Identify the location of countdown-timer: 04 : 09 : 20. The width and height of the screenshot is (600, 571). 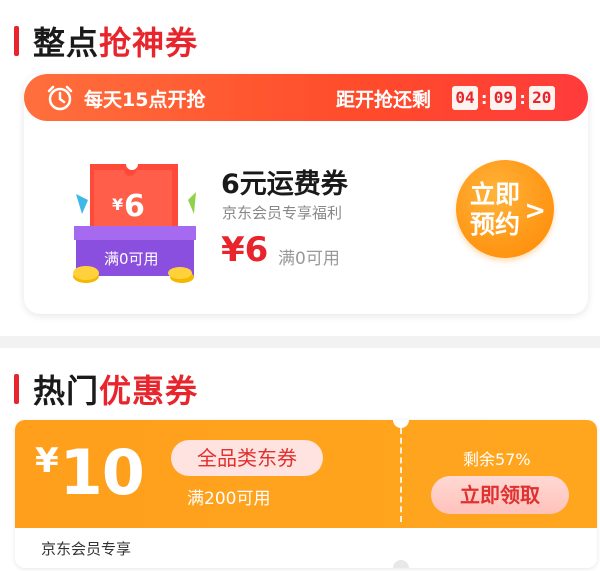
(503, 98).